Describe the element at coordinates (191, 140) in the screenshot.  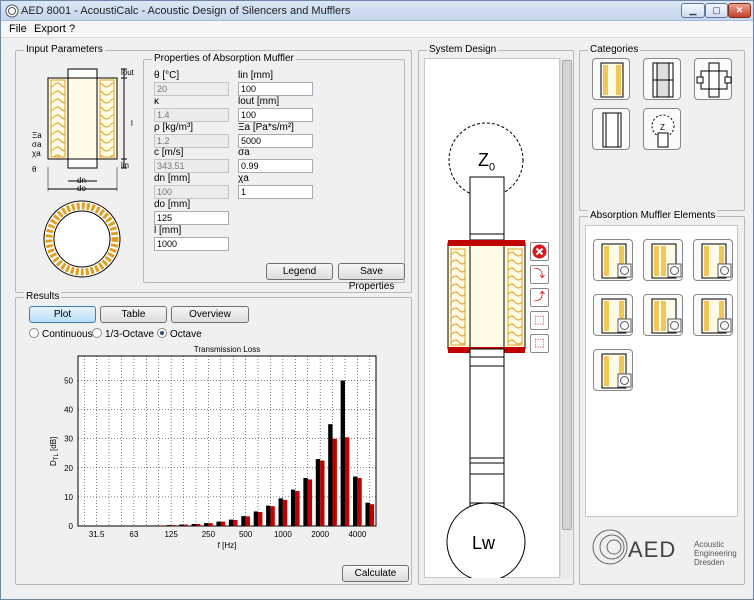
I see `param-field: 1.2` at that location.